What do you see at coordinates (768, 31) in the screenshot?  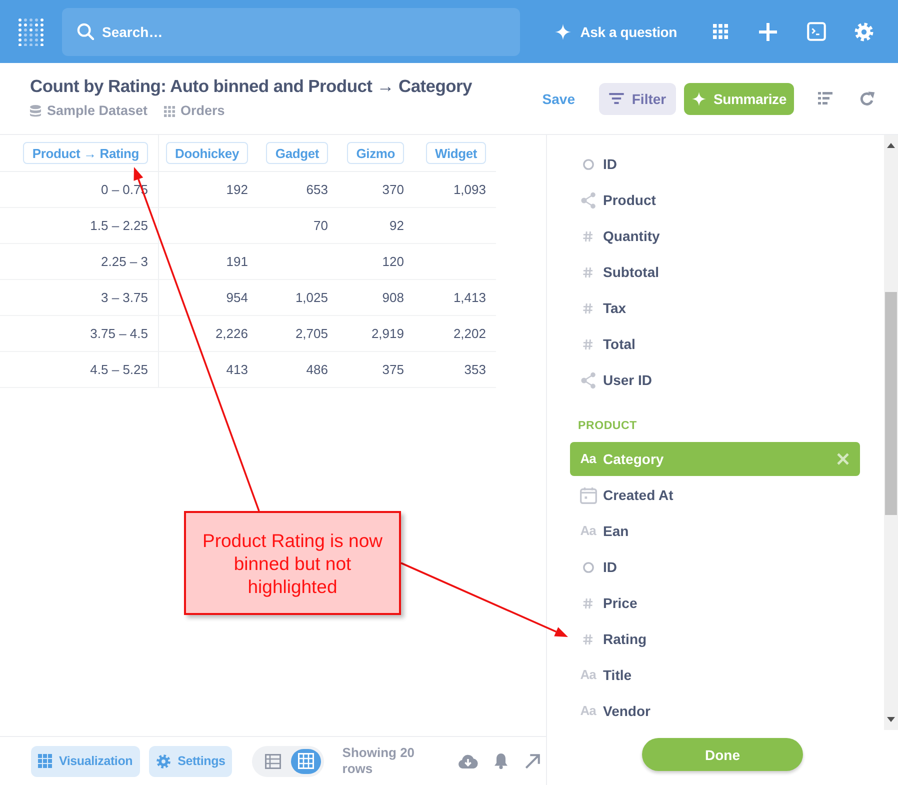 I see `plus-icon` at bounding box center [768, 31].